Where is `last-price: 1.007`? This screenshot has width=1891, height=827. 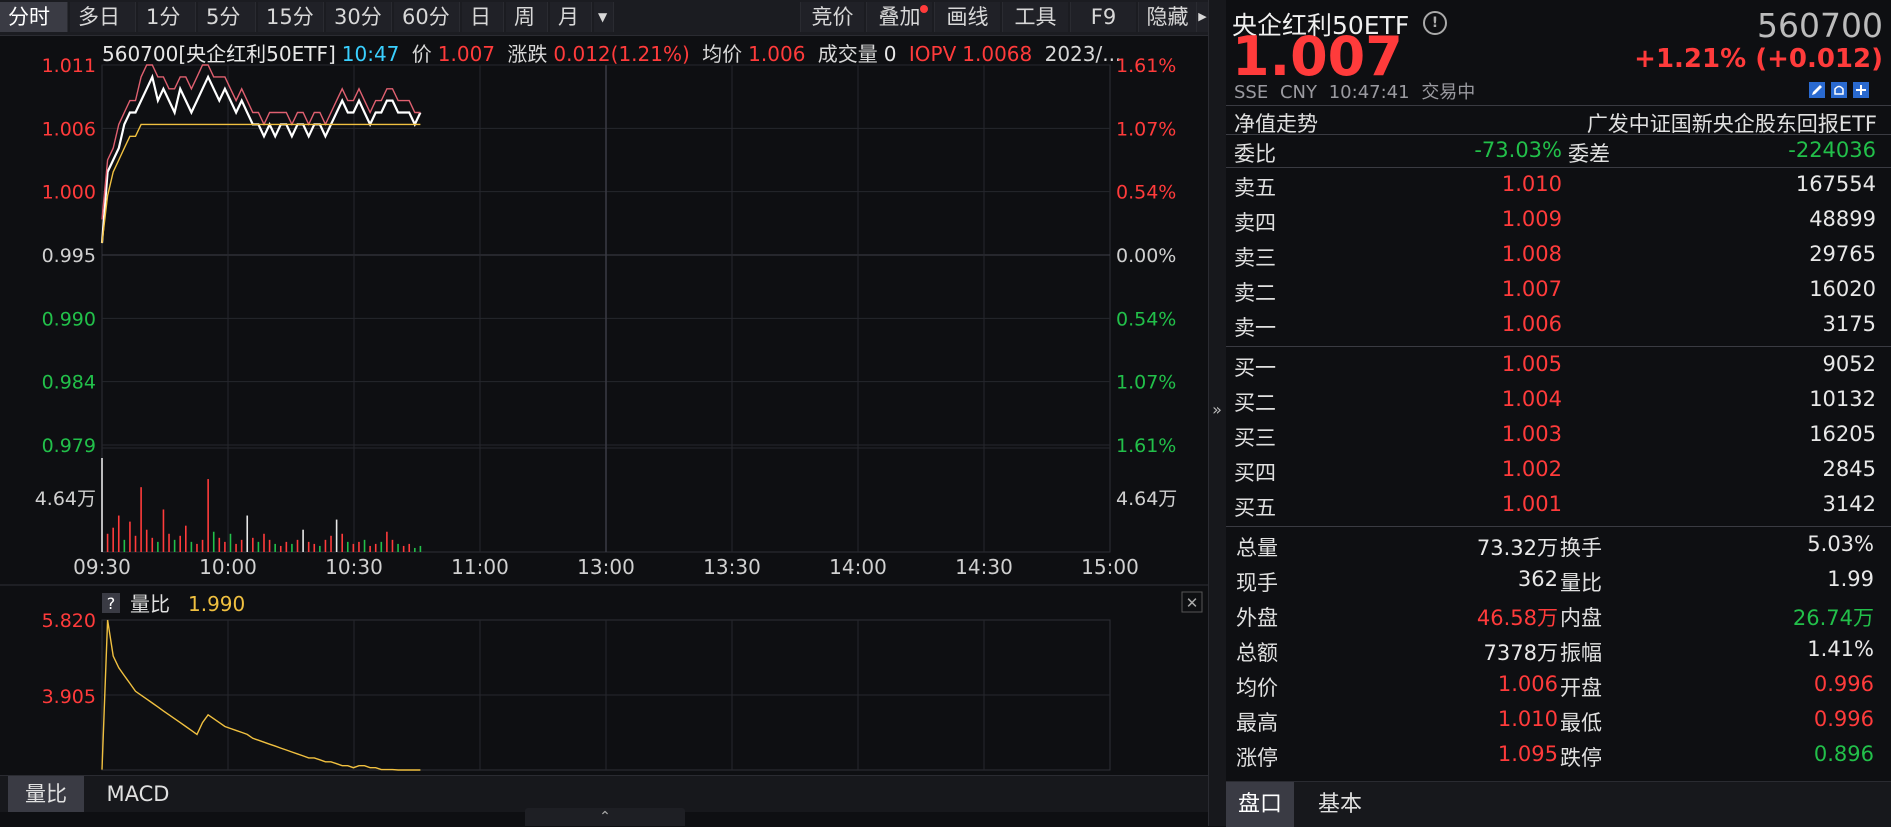 last-price: 1.007 is located at coordinates (1317, 56).